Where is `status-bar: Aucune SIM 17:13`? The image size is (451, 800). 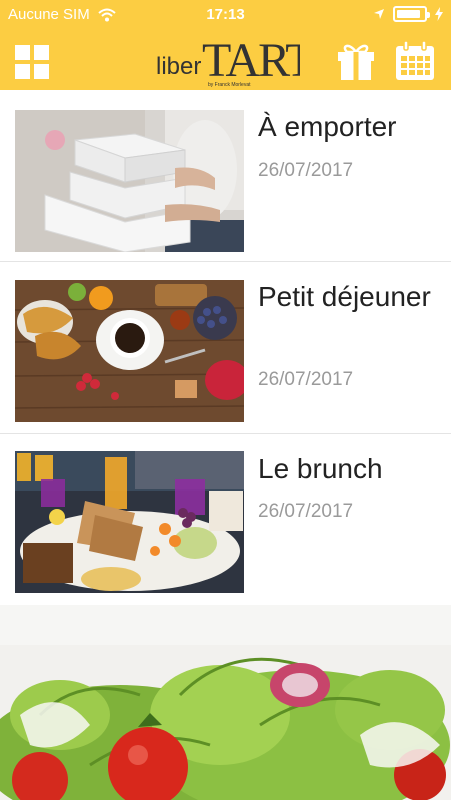 status-bar: Aucune SIM 17:13 is located at coordinates (225, 15).